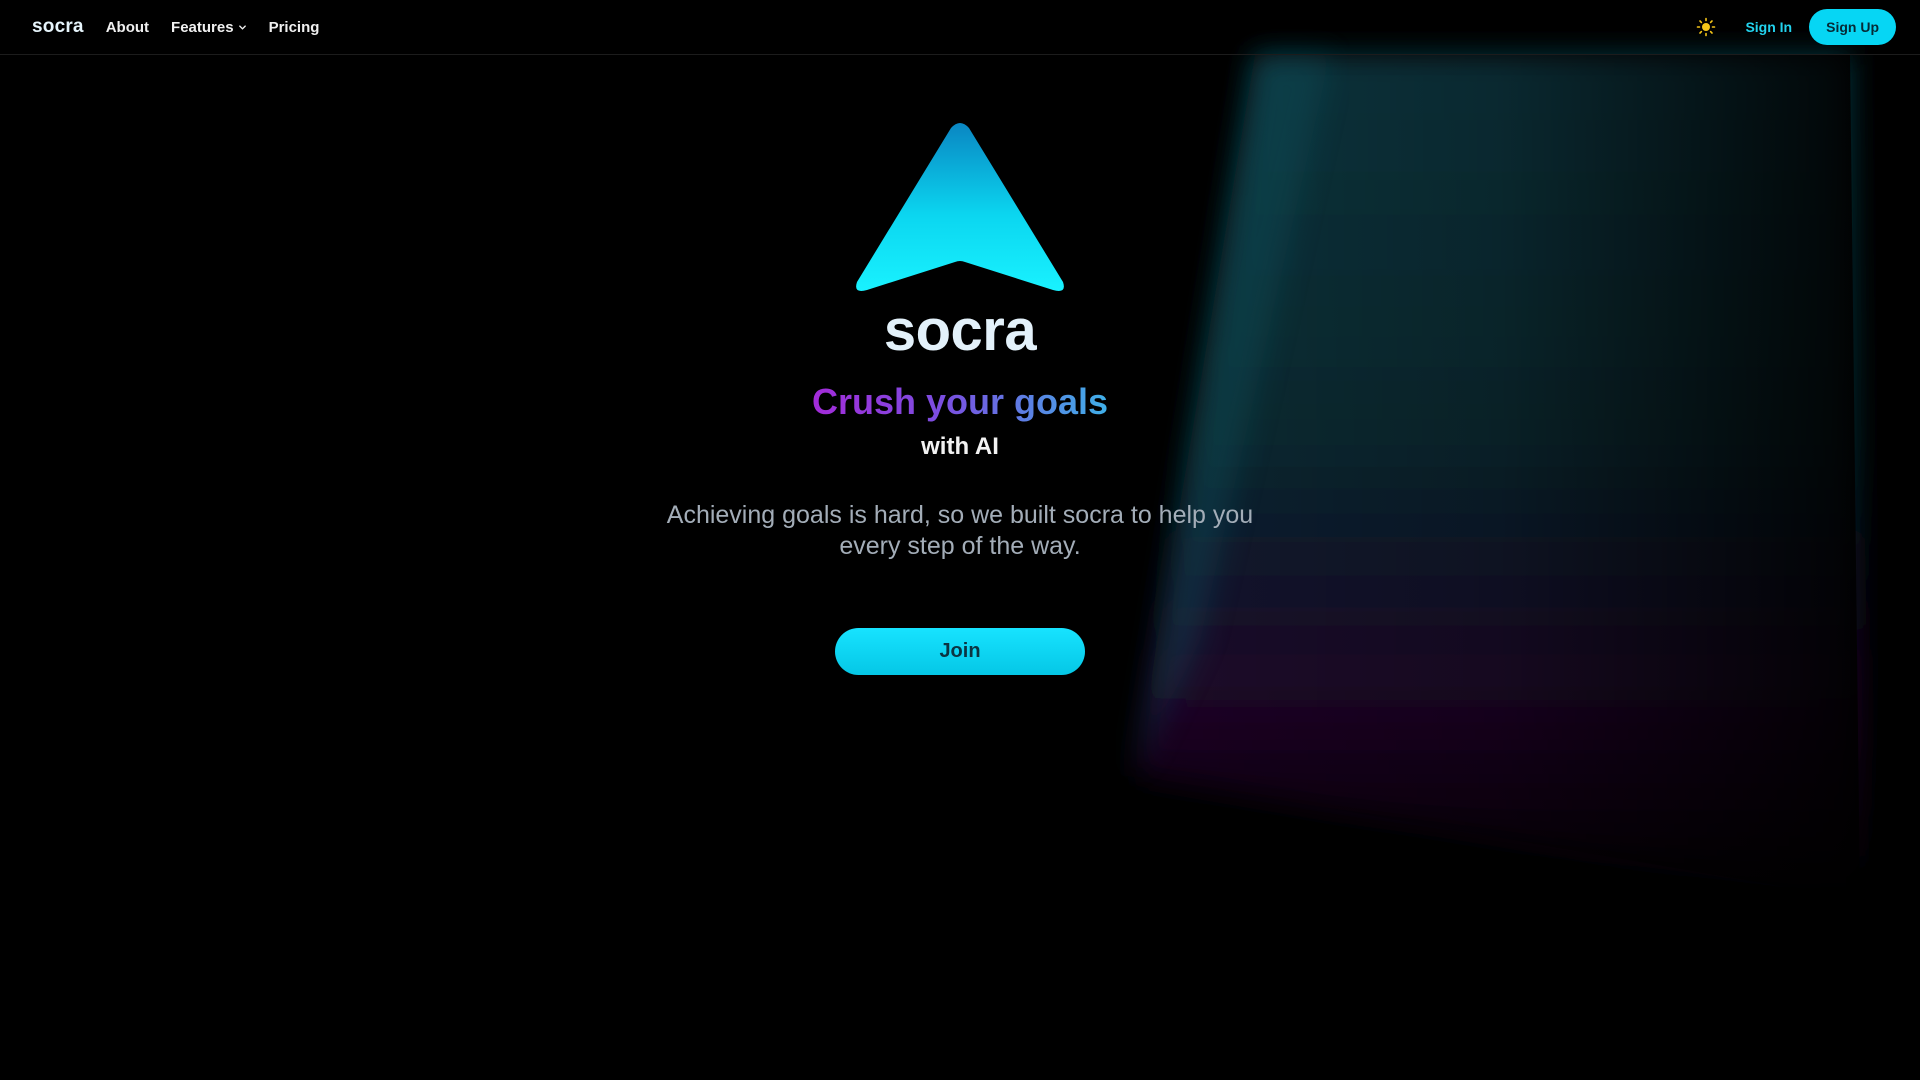 The height and width of the screenshot is (1080, 1920). I want to click on nav-link-about: About, so click(127, 27).